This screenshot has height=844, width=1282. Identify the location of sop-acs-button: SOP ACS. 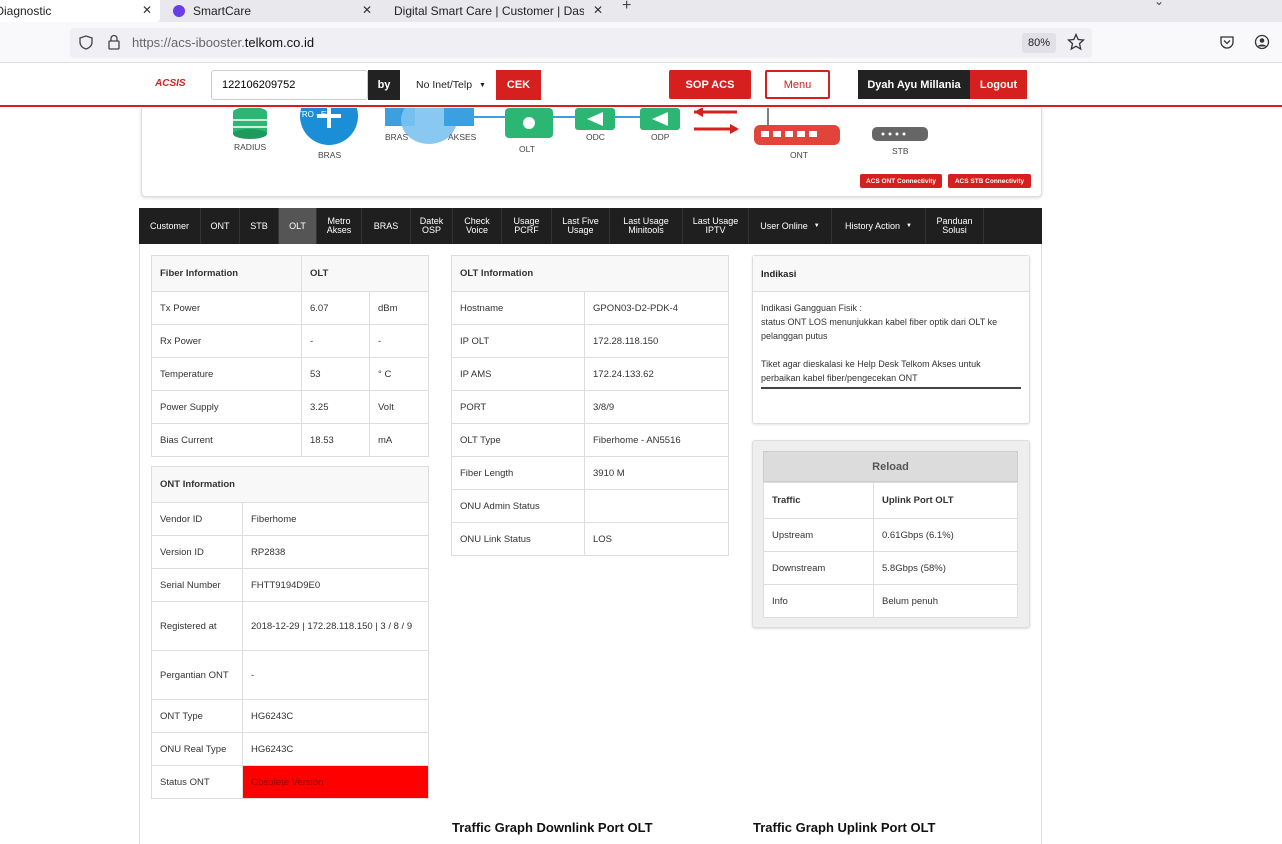
(710, 84).